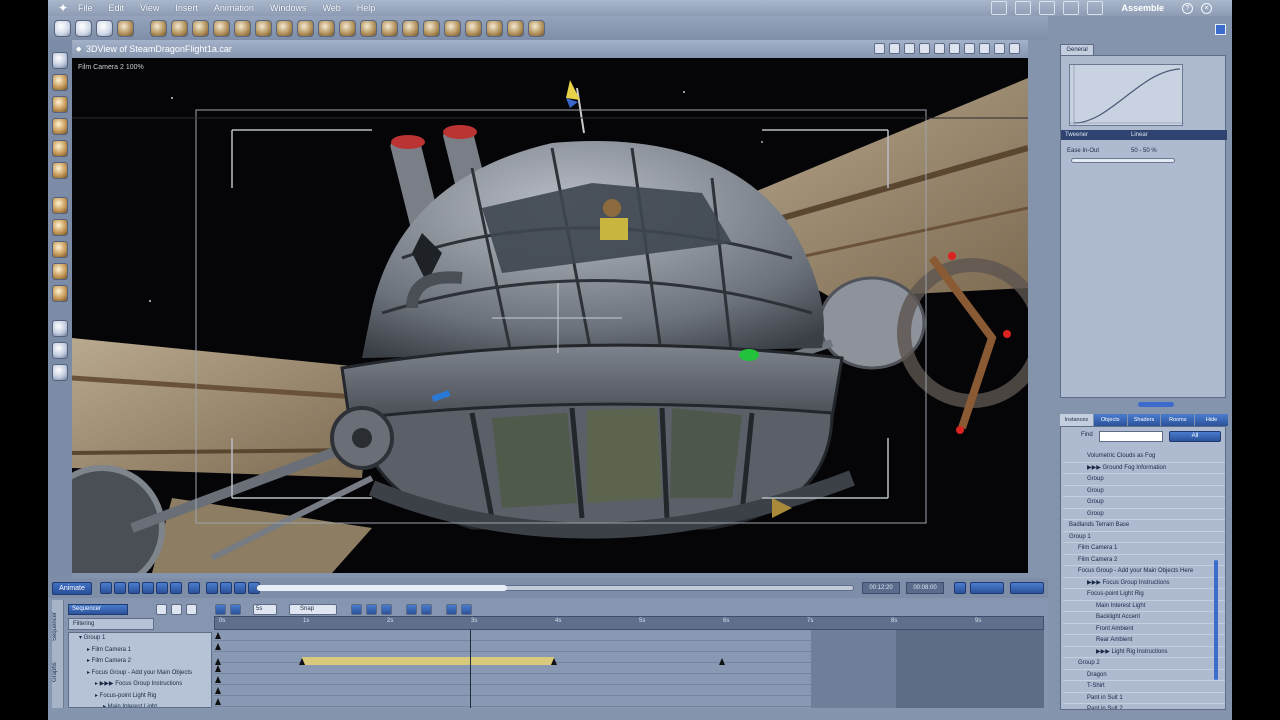  What do you see at coordinates (221, 28) in the screenshot?
I see `cube-primitive-icon` at bounding box center [221, 28].